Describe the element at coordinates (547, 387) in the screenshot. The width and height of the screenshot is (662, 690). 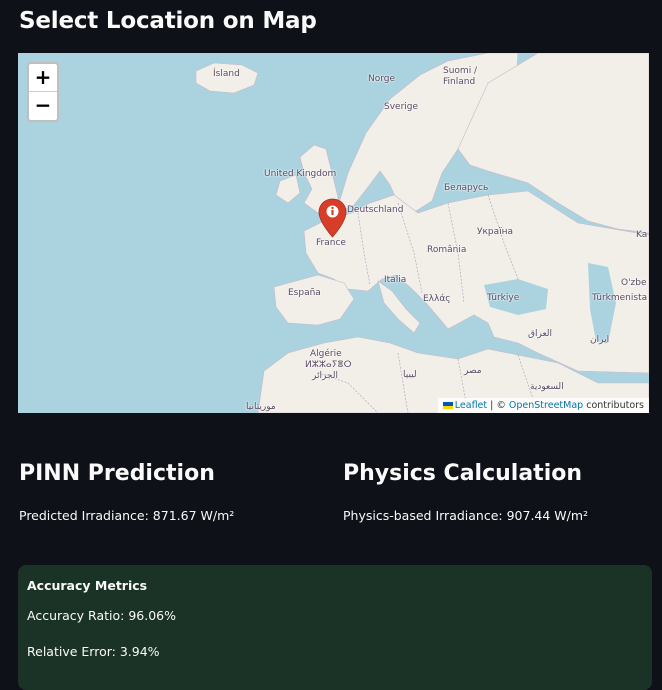
I see `map-label-saudi: السعودية` at that location.